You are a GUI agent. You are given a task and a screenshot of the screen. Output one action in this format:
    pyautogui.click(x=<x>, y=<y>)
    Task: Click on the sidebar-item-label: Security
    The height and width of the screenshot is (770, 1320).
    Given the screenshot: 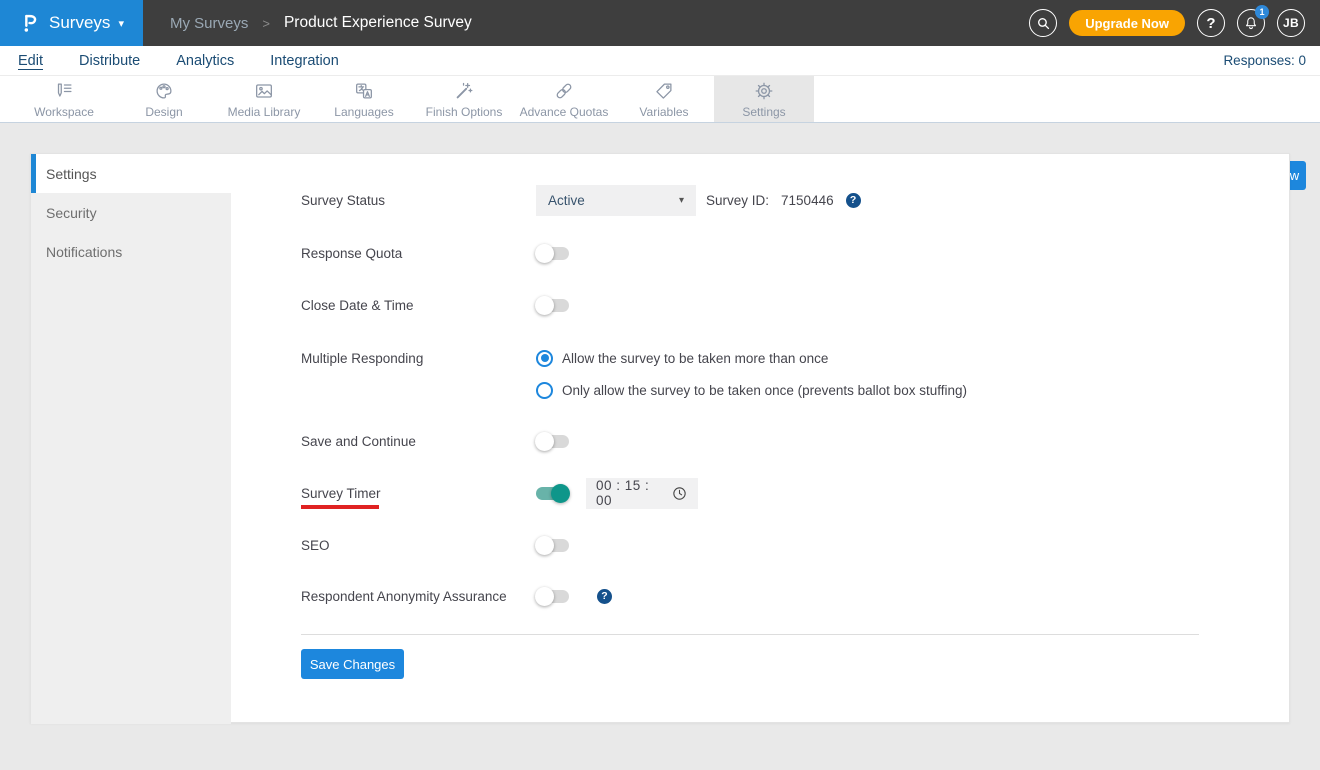 What is the action you would take?
    pyautogui.click(x=71, y=212)
    